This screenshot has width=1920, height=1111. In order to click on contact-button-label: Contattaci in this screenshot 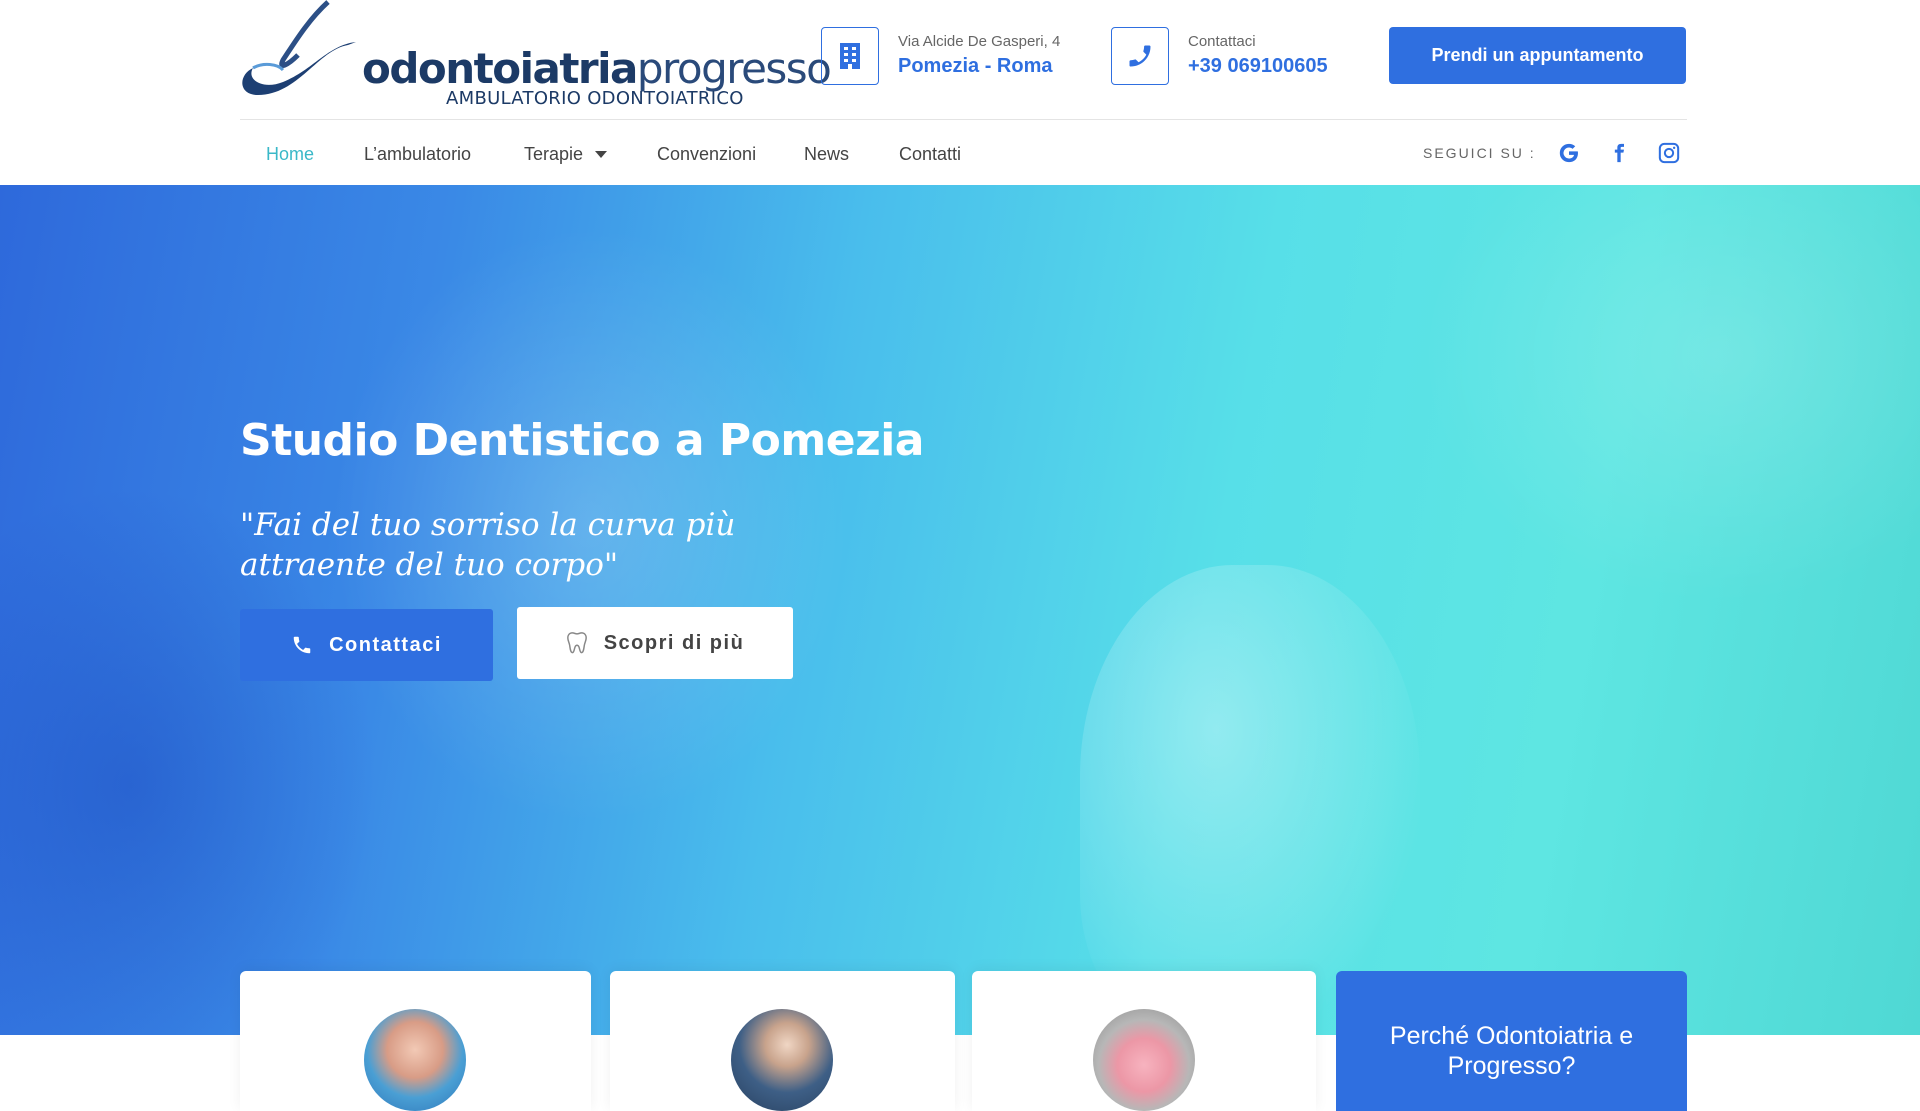, I will do `click(385, 644)`.